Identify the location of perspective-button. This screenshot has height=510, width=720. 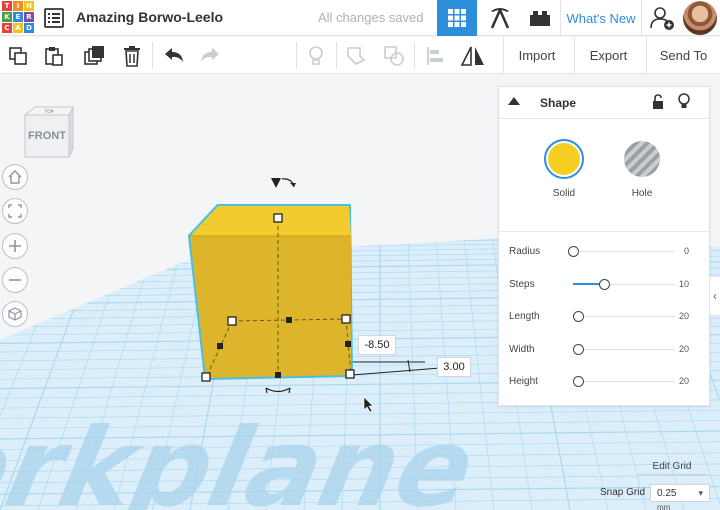
(15, 314).